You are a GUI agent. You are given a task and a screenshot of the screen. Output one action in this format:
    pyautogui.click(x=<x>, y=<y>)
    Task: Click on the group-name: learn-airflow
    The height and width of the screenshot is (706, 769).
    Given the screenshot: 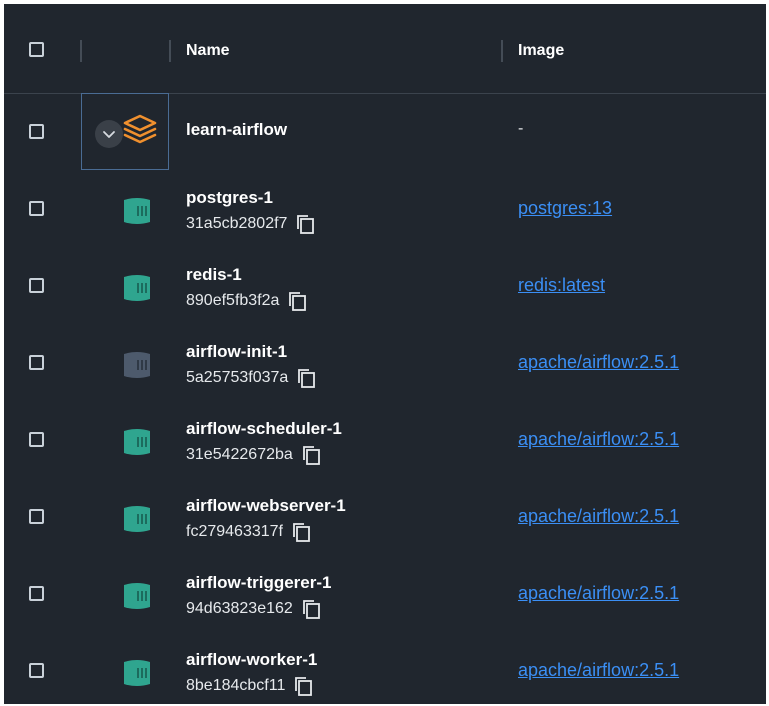 What is the action you would take?
    pyautogui.click(x=236, y=130)
    